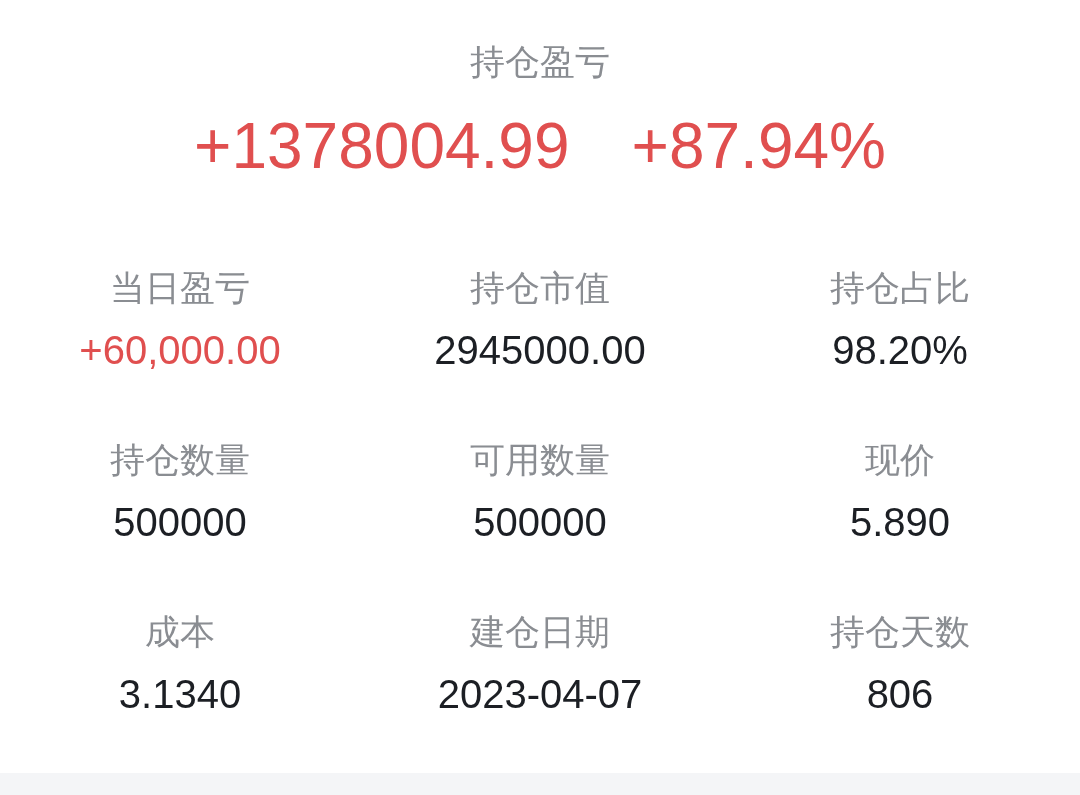  Describe the element at coordinates (180, 350) in the screenshot. I see `stat-value: +60,000.00` at that location.